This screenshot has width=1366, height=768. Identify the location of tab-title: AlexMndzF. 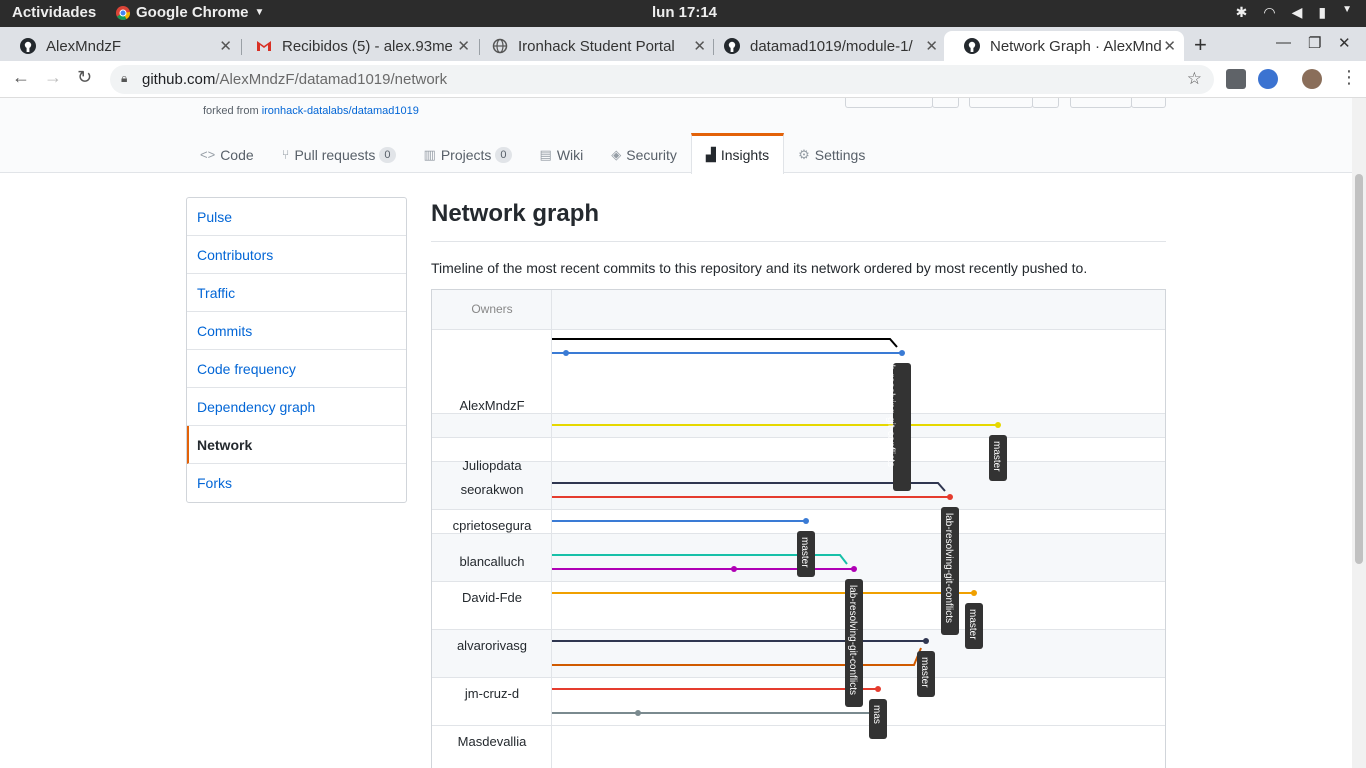
(84, 46).